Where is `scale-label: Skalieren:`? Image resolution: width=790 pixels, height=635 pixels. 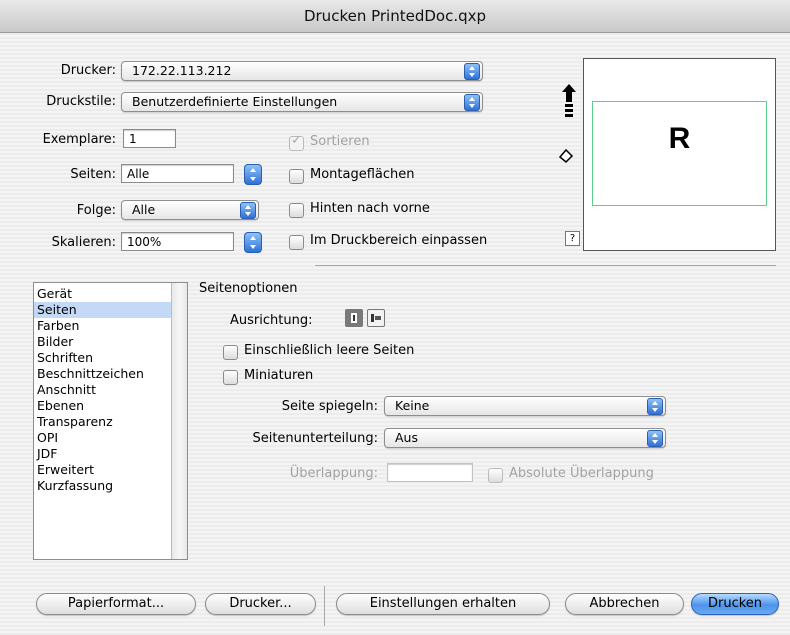
scale-label: Skalieren: is located at coordinates (83, 242).